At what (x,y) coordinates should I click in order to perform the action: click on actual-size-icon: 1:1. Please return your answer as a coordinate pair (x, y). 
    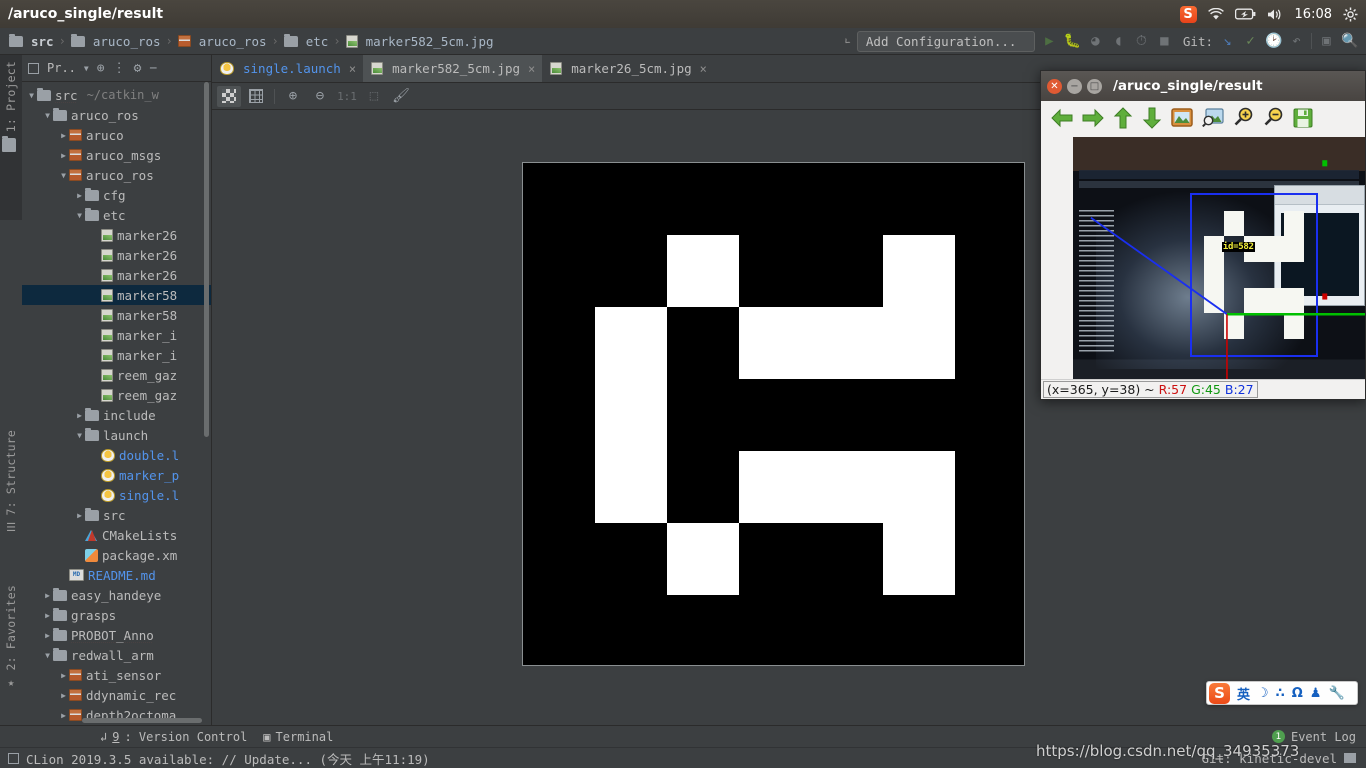
    Looking at the image, I should click on (347, 96).